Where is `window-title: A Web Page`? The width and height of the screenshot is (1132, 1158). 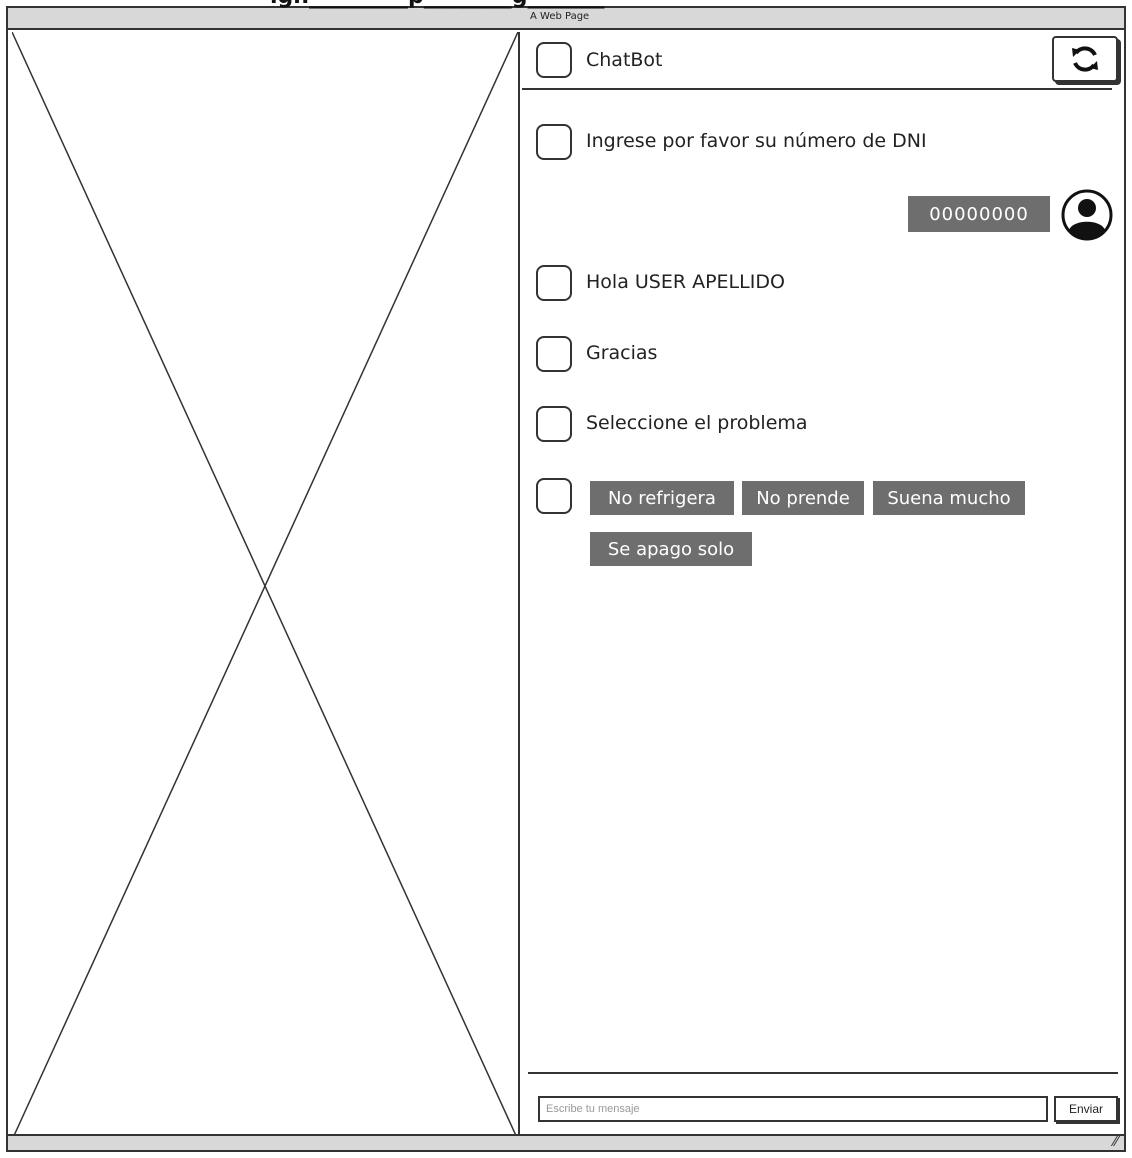
window-title: A Web Page is located at coordinates (560, 16).